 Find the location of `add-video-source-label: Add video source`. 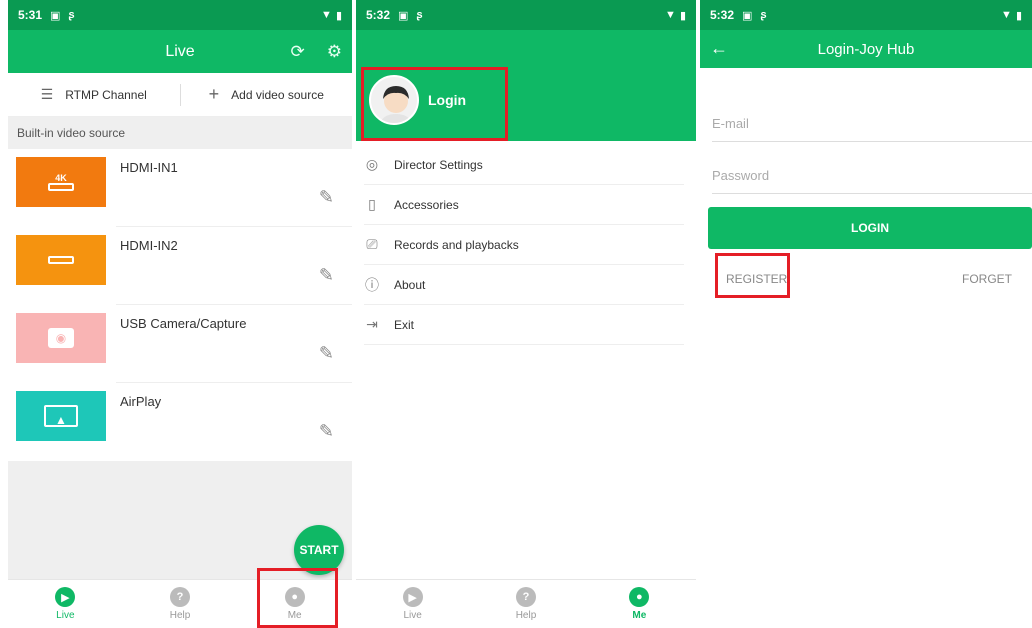

add-video-source-label: Add video source is located at coordinates (277, 94).